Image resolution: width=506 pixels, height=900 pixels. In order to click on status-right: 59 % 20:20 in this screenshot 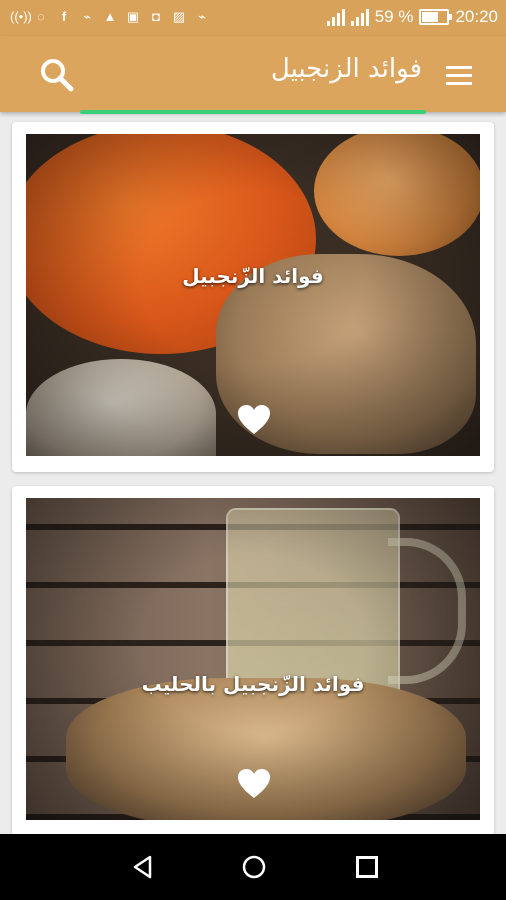, I will do `click(412, 17)`.